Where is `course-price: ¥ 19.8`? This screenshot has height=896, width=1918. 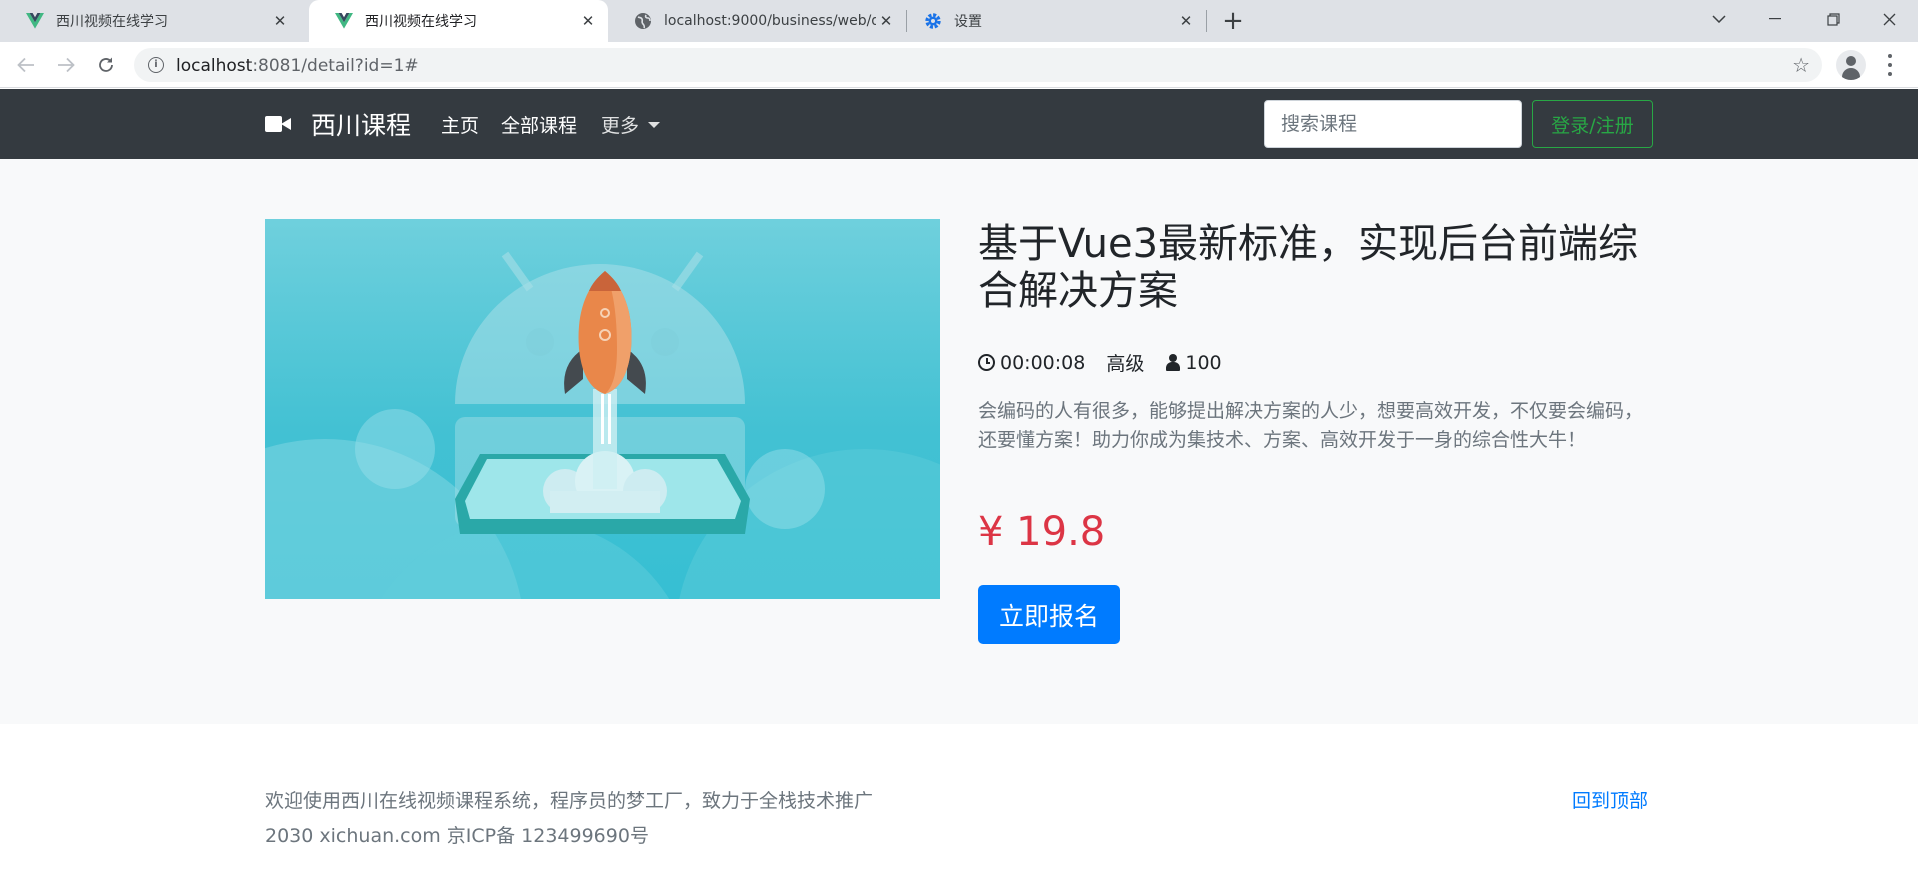 course-price: ¥ 19.8 is located at coordinates (1042, 532).